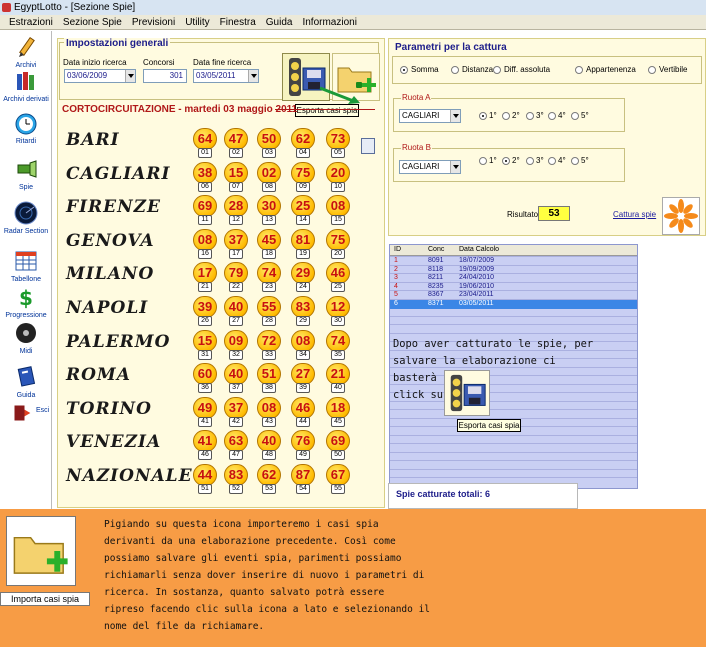 The image size is (706, 647). What do you see at coordinates (26, 333) in the screenshot?
I see `disc-icon` at bounding box center [26, 333].